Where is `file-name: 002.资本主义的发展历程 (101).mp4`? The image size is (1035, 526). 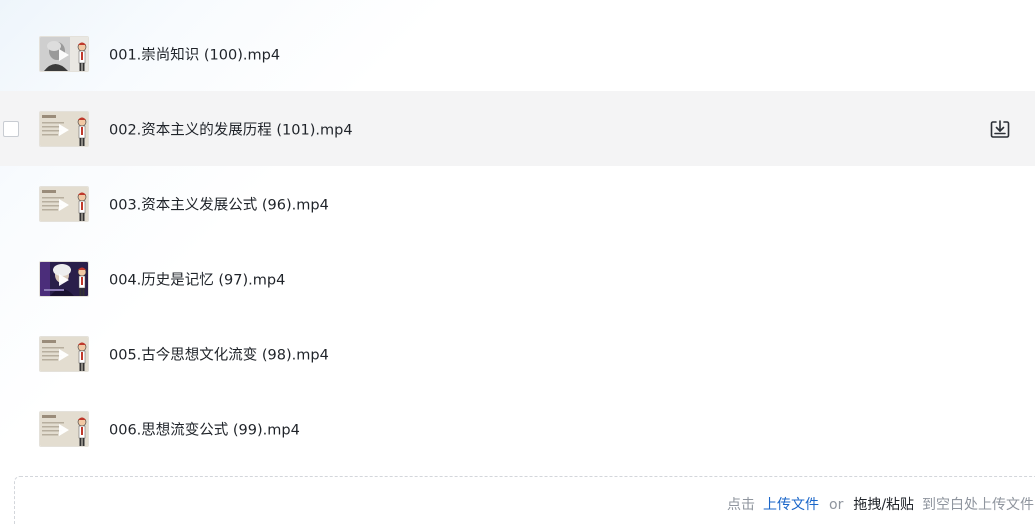 file-name: 002.资本主义的发展历程 (101).mp4 is located at coordinates (231, 128).